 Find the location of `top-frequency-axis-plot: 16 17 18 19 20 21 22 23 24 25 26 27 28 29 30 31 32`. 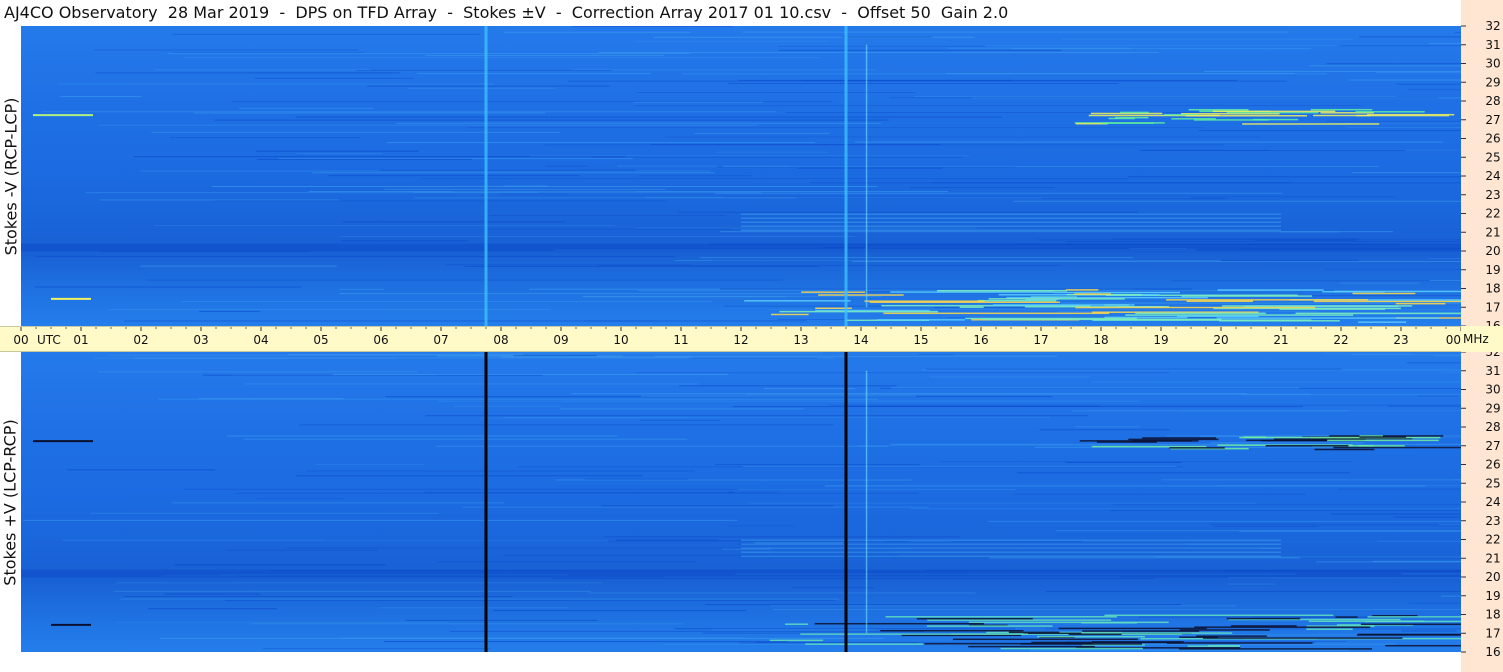

top-frequency-axis-plot: 16 17 18 19 20 21 22 23 24 25 26 27 28 29 30 31 32 is located at coordinates (1481, 172).